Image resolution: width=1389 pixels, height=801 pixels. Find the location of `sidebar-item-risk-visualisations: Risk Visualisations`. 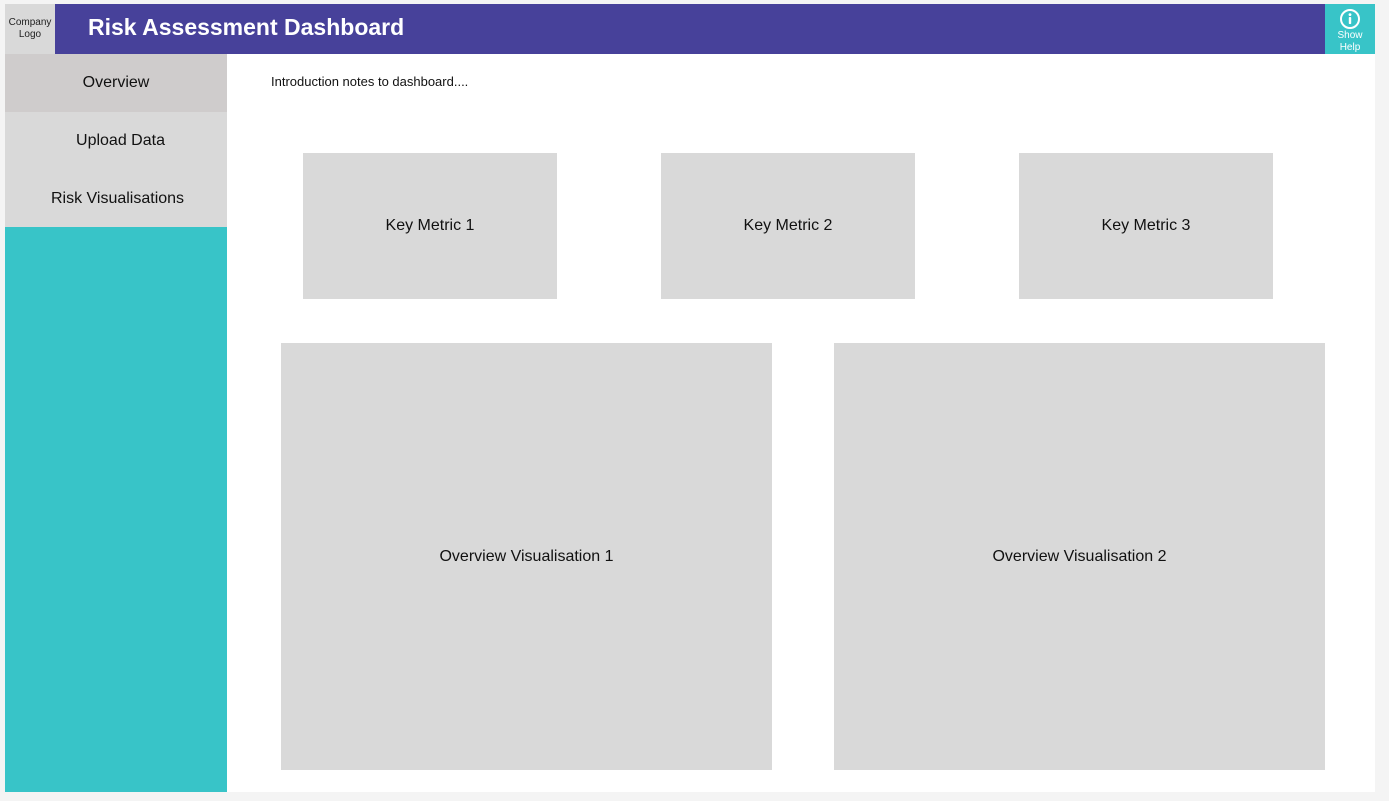

sidebar-item-risk-visualisations: Risk Visualisations is located at coordinates (116, 198).